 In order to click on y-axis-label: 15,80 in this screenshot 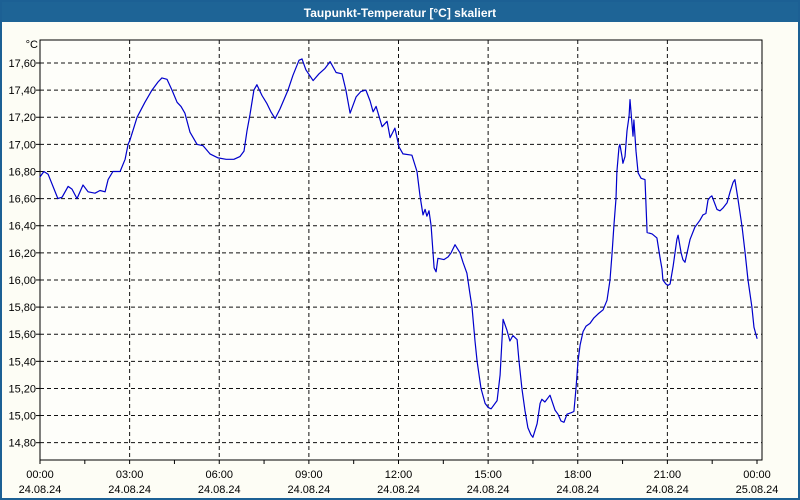, I will do `click(22, 308)`.